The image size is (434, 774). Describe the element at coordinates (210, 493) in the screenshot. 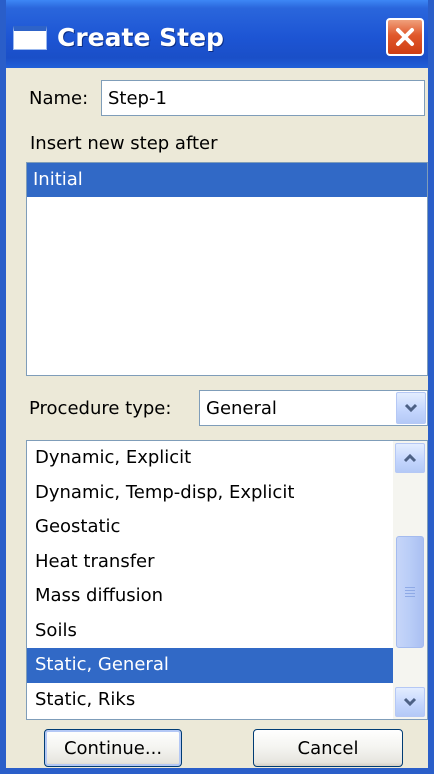

I see `procedure-item-dynamic-temp-disp-explicit: Dynamic, Temp-disp, Explicit` at that location.